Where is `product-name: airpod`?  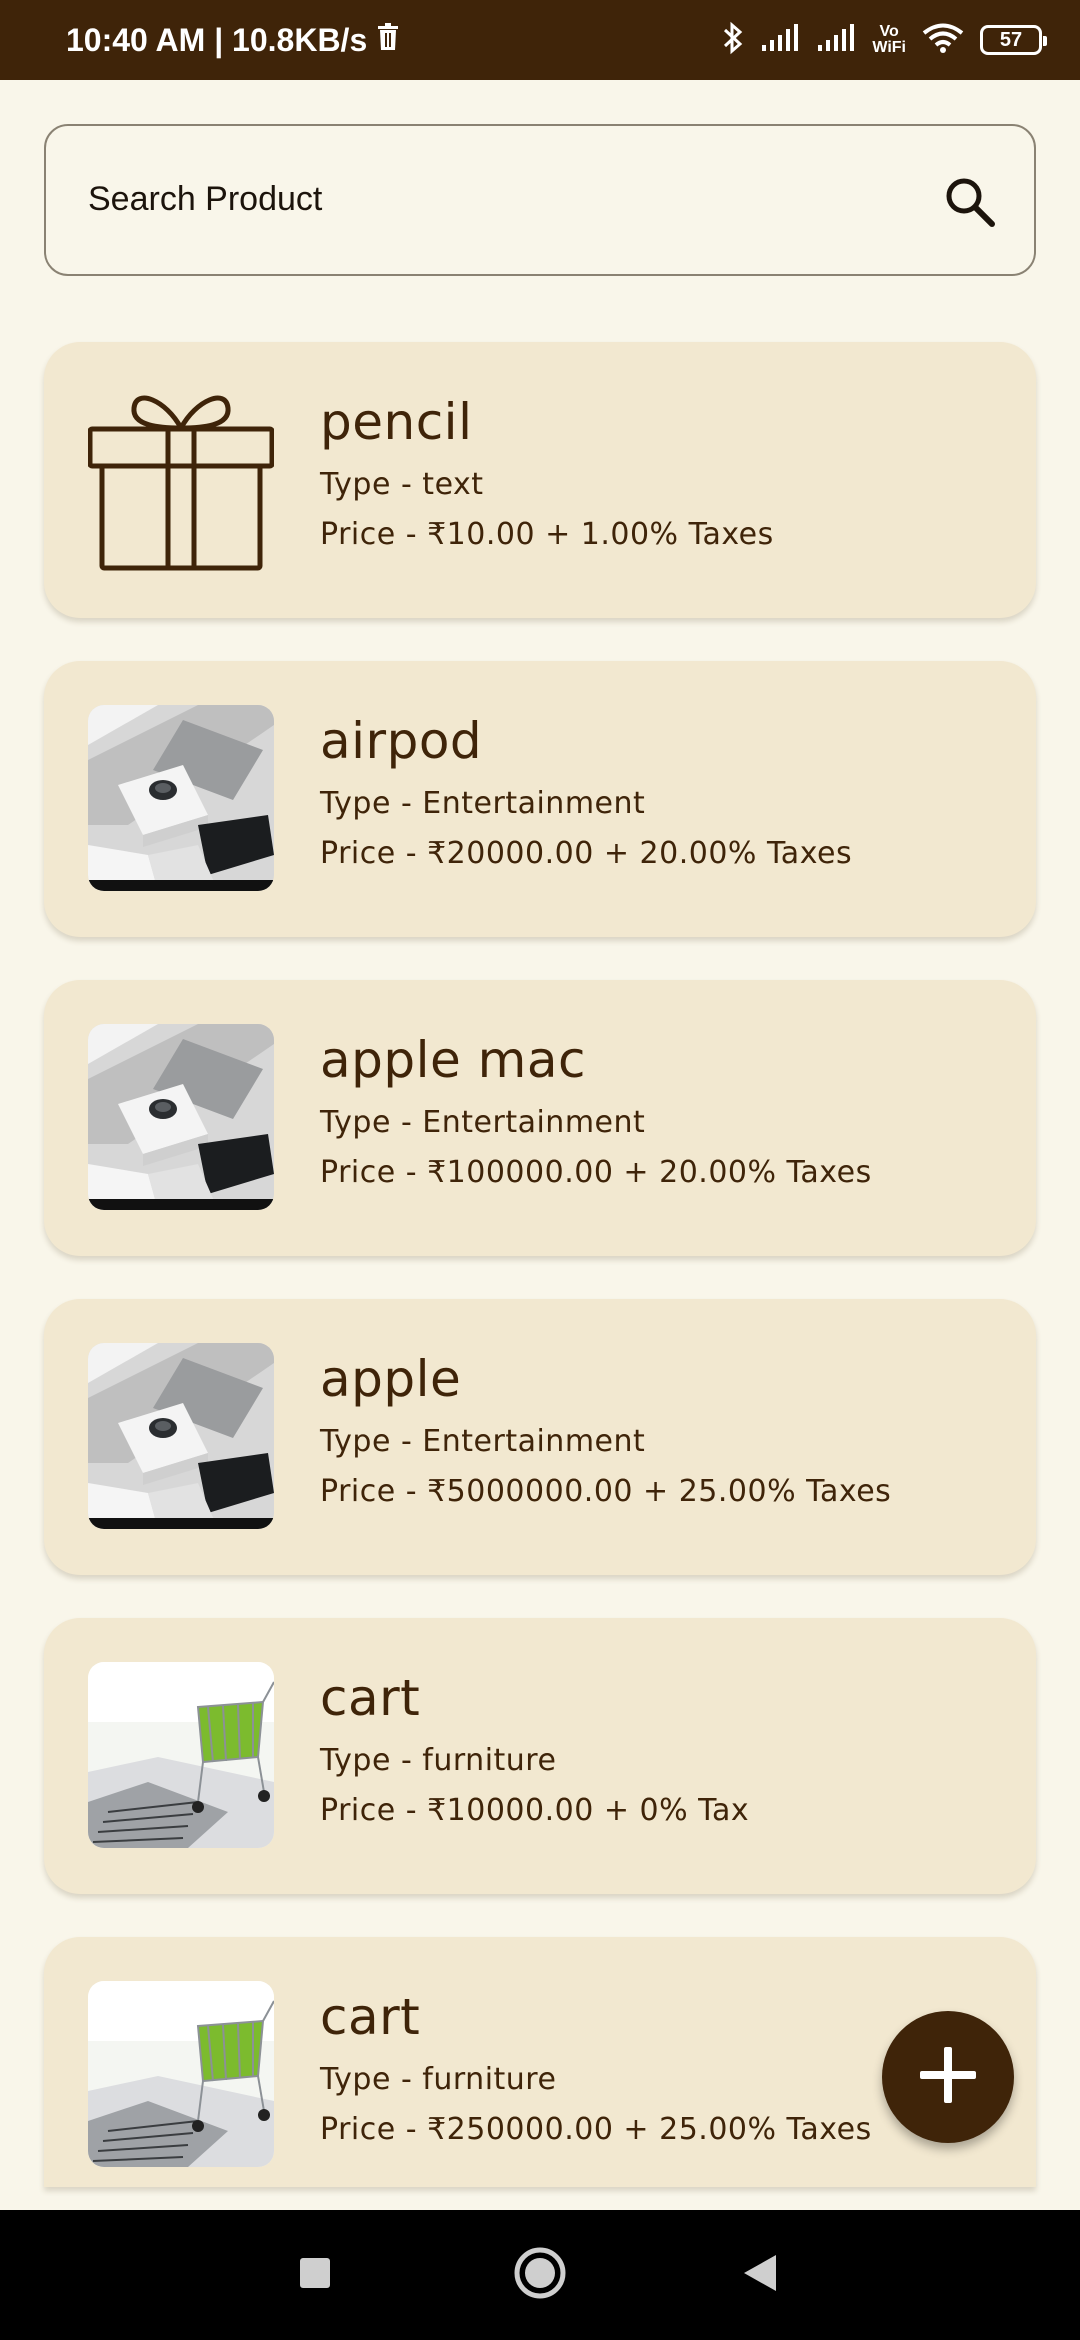
product-name: airpod is located at coordinates (401, 741).